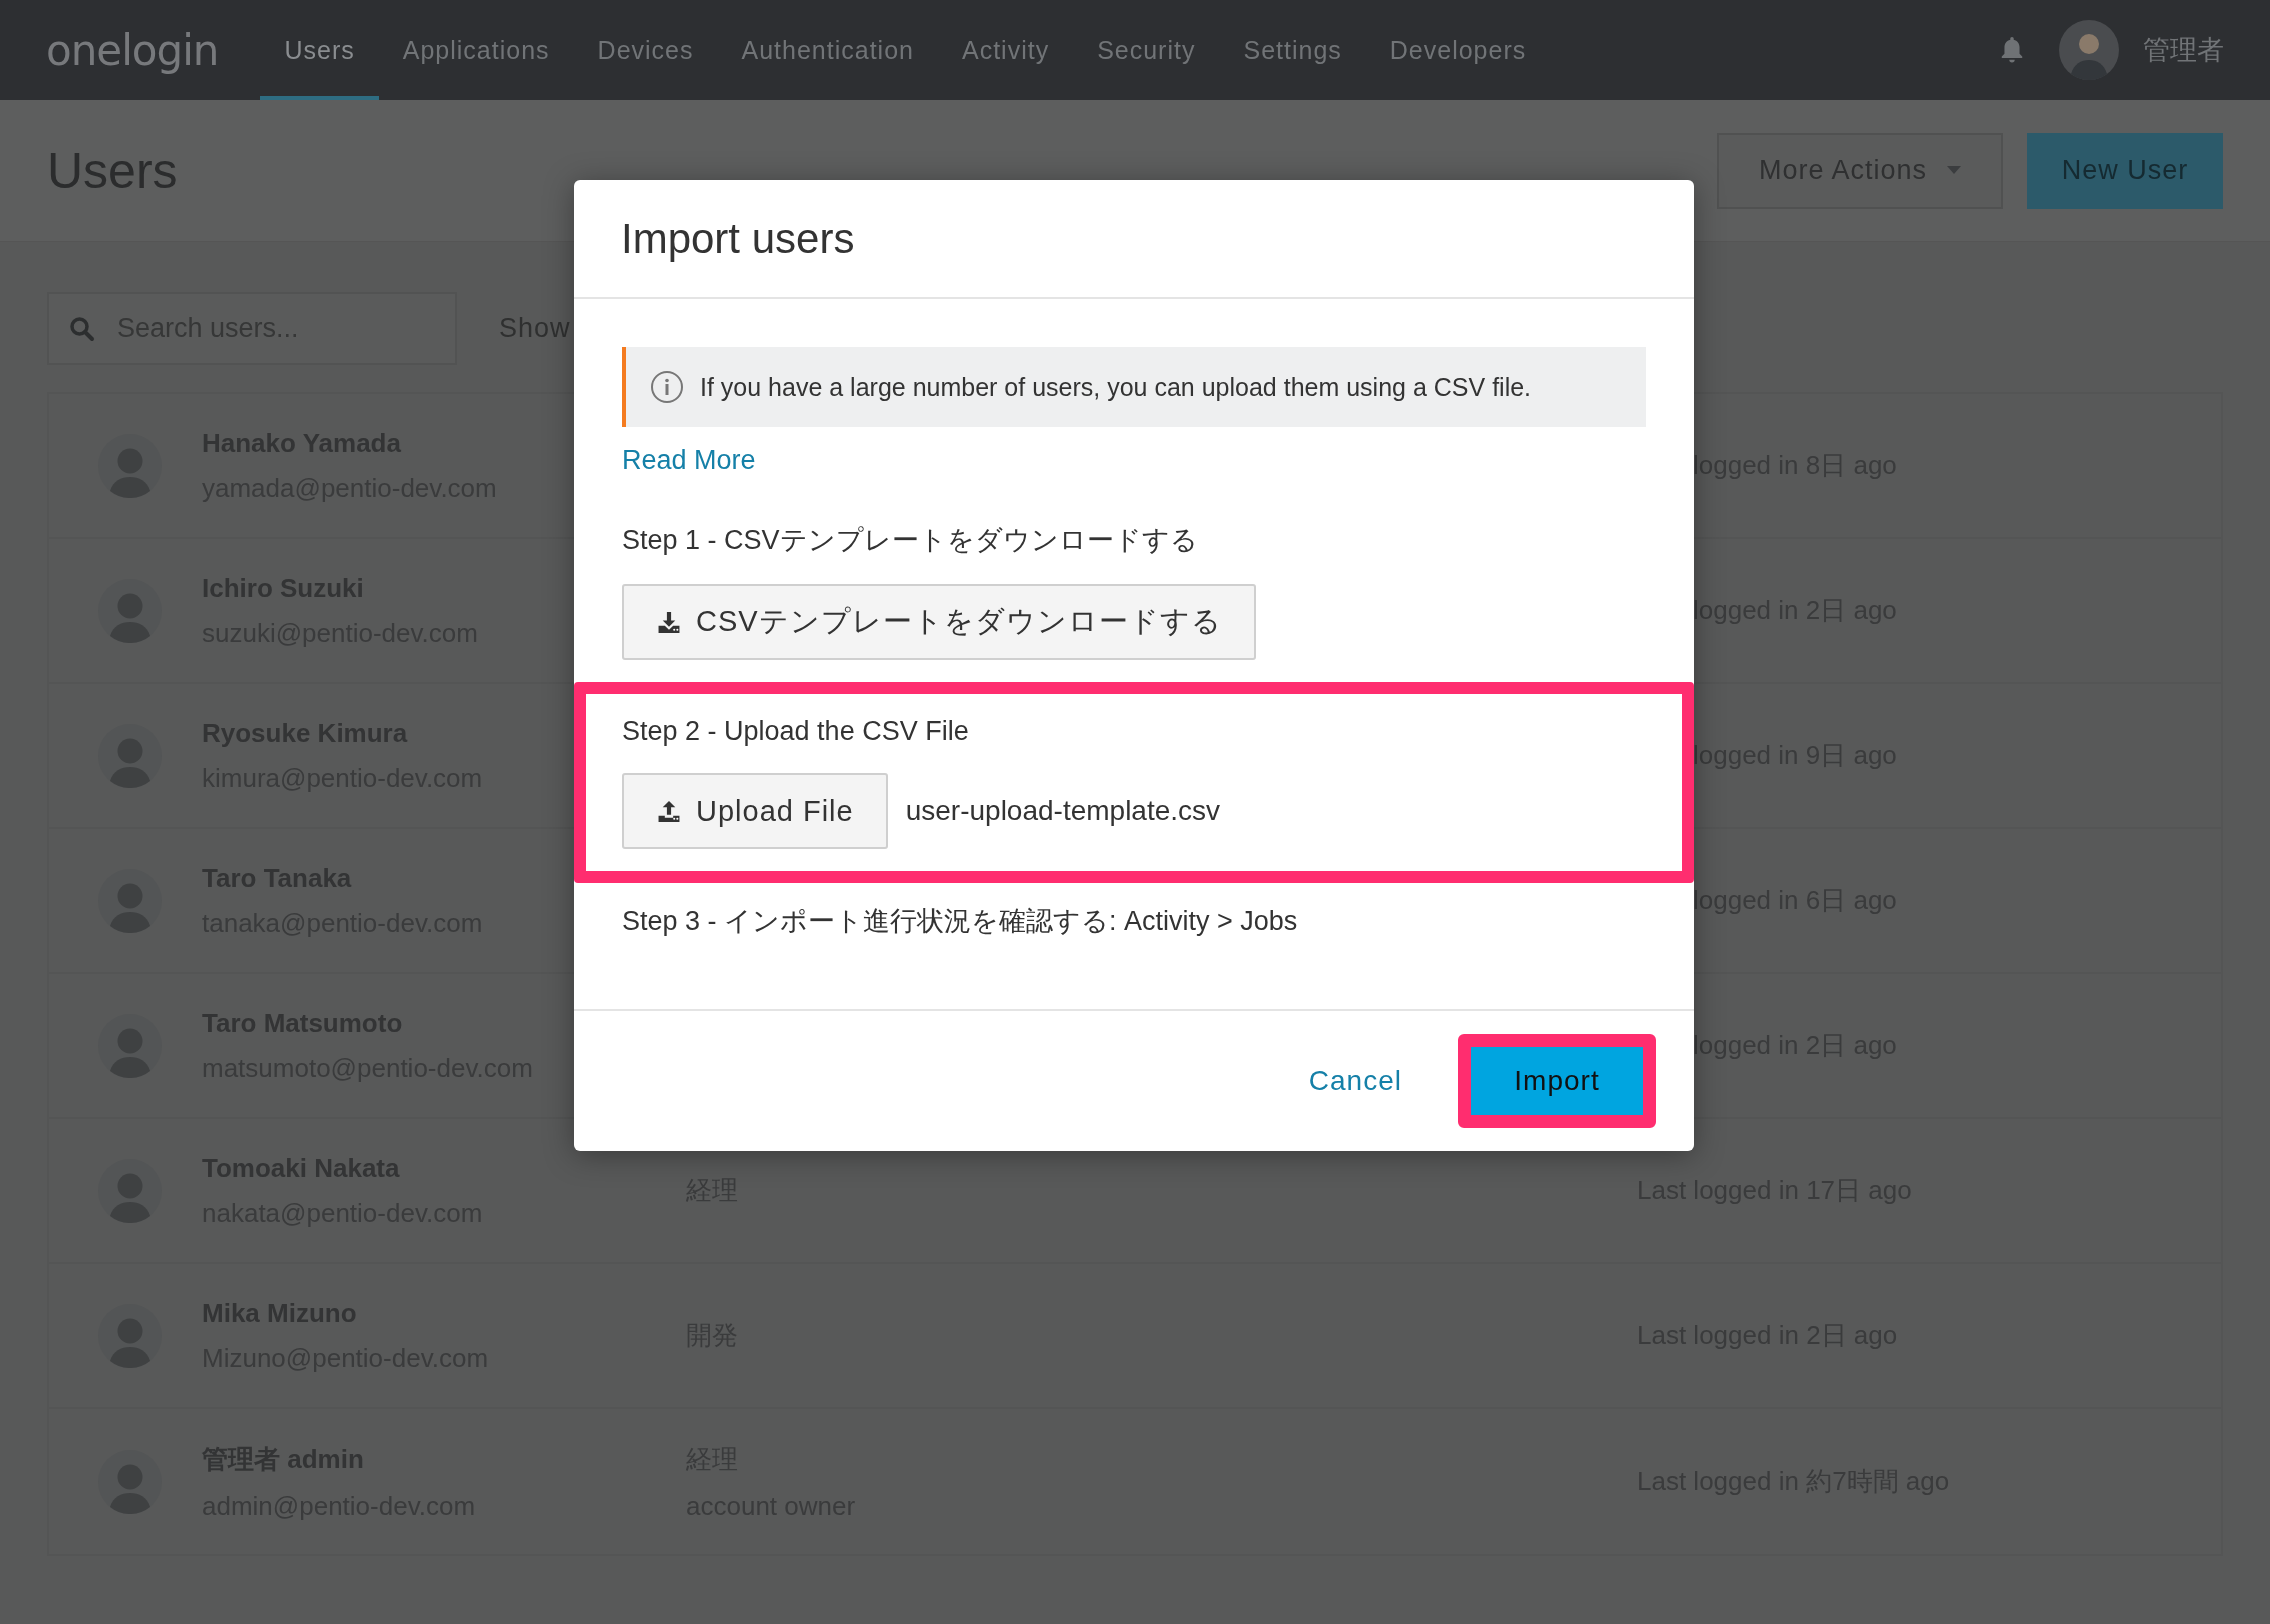  Describe the element at coordinates (1292, 50) in the screenshot. I see `nav-tab: Settings` at that location.